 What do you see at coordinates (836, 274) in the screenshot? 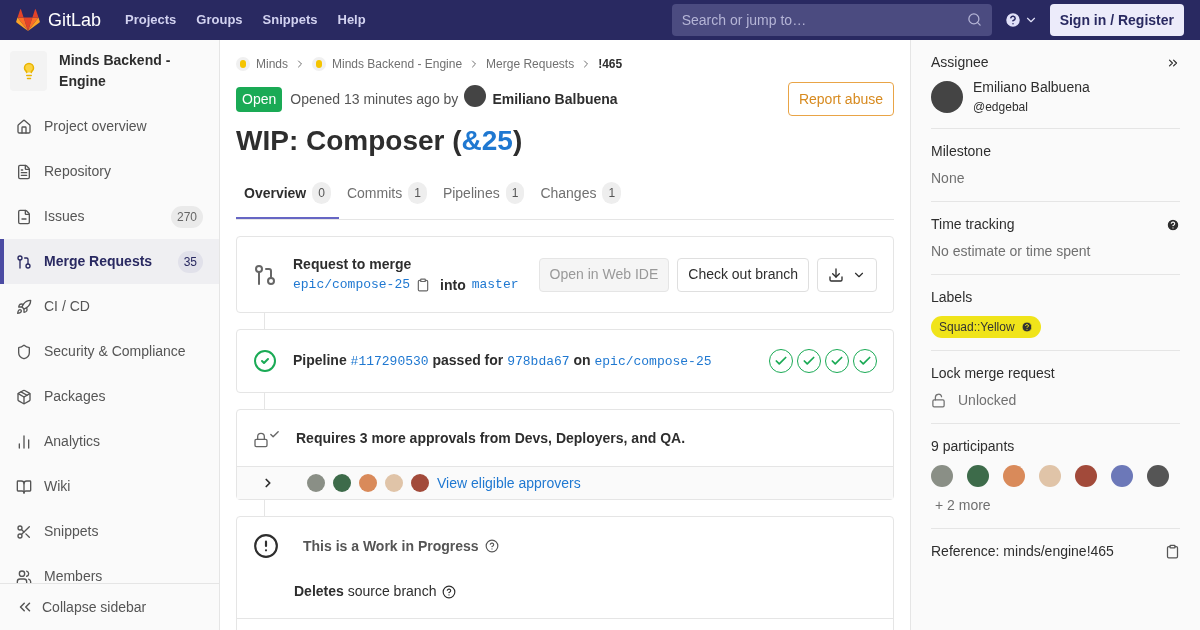
I see `download-icon` at bounding box center [836, 274].